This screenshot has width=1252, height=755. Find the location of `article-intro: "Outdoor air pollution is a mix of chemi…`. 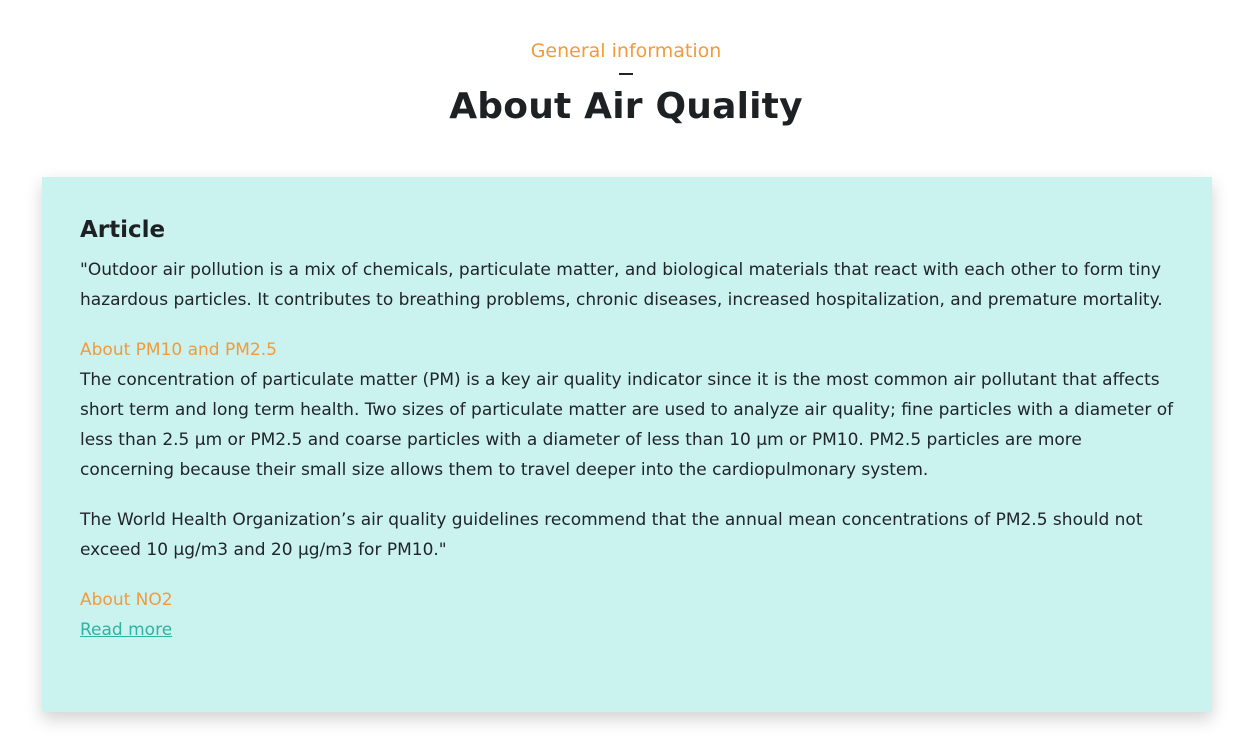

article-intro: "Outdoor air pollution is a mix of chemi… is located at coordinates (621, 285).